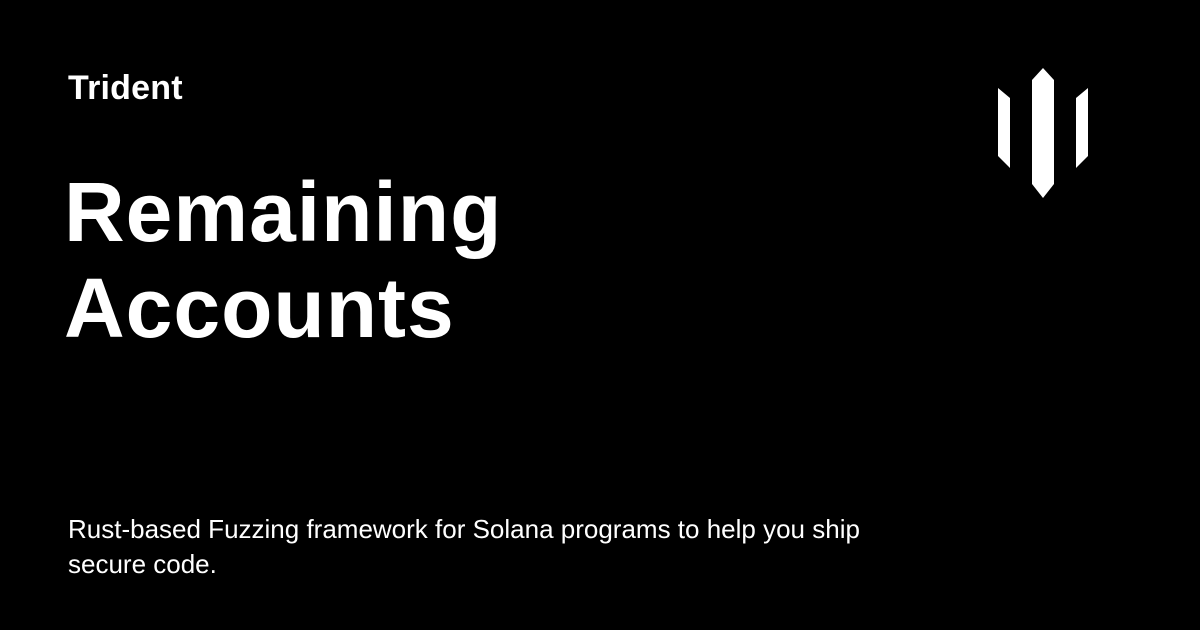 The image size is (1200, 630). I want to click on trident-logo-center-prong, so click(1043, 133).